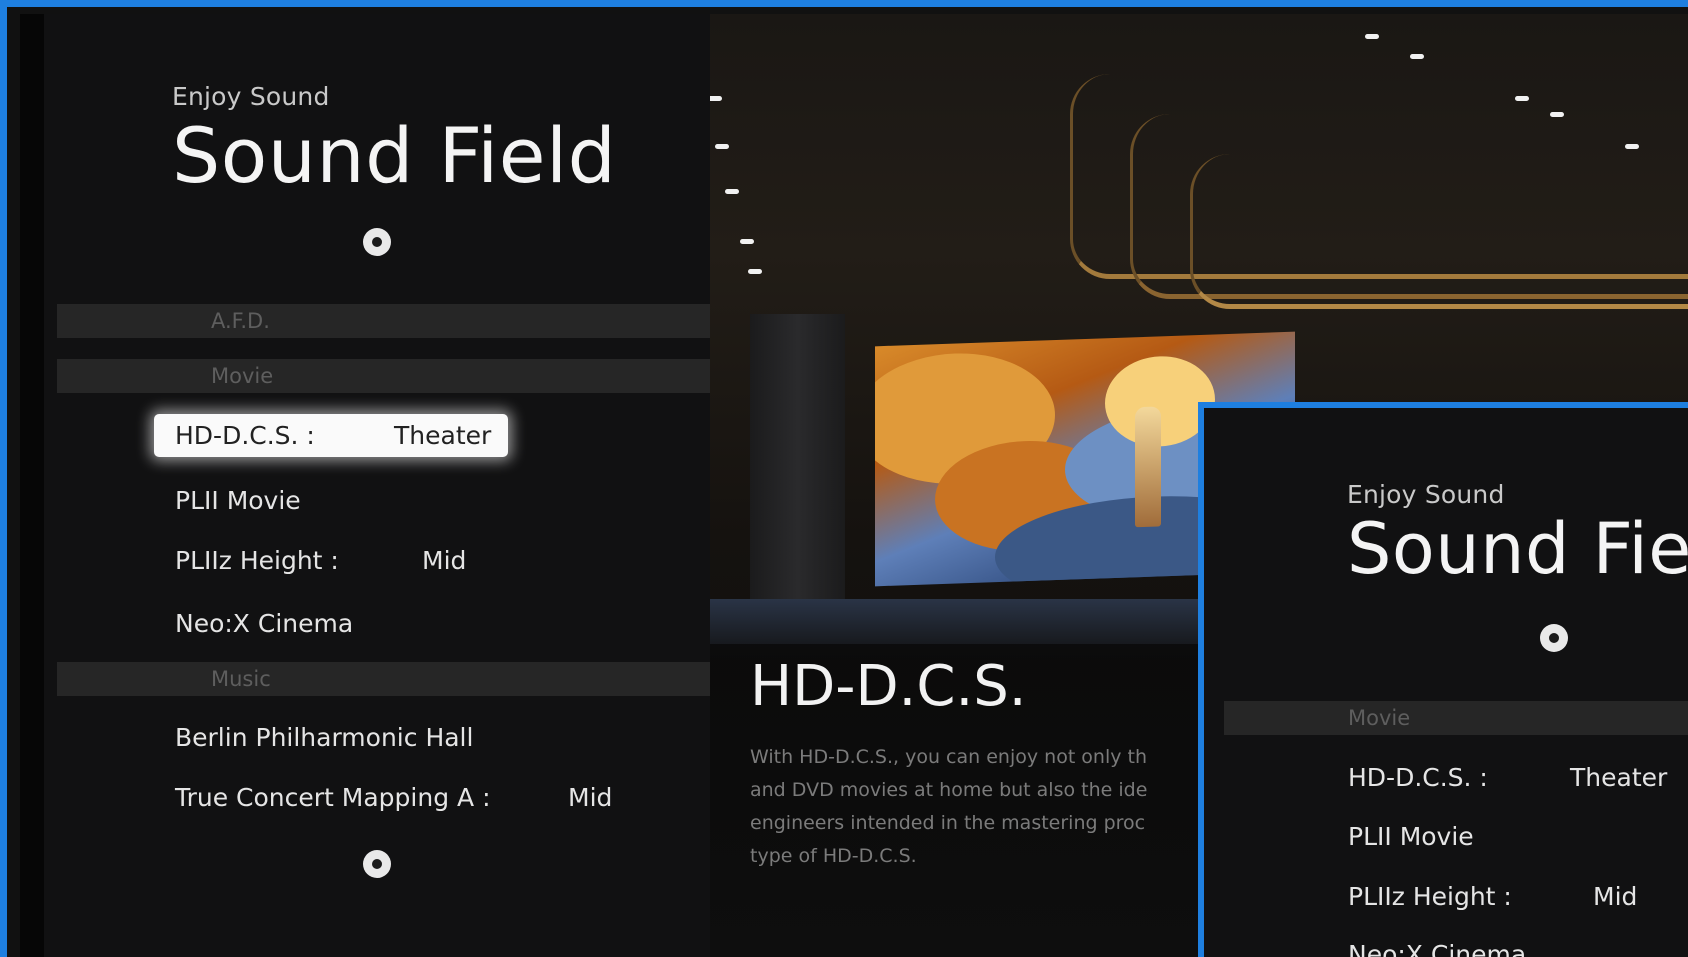  What do you see at coordinates (394, 155) in the screenshot?
I see `panel-title: Sound Field` at bounding box center [394, 155].